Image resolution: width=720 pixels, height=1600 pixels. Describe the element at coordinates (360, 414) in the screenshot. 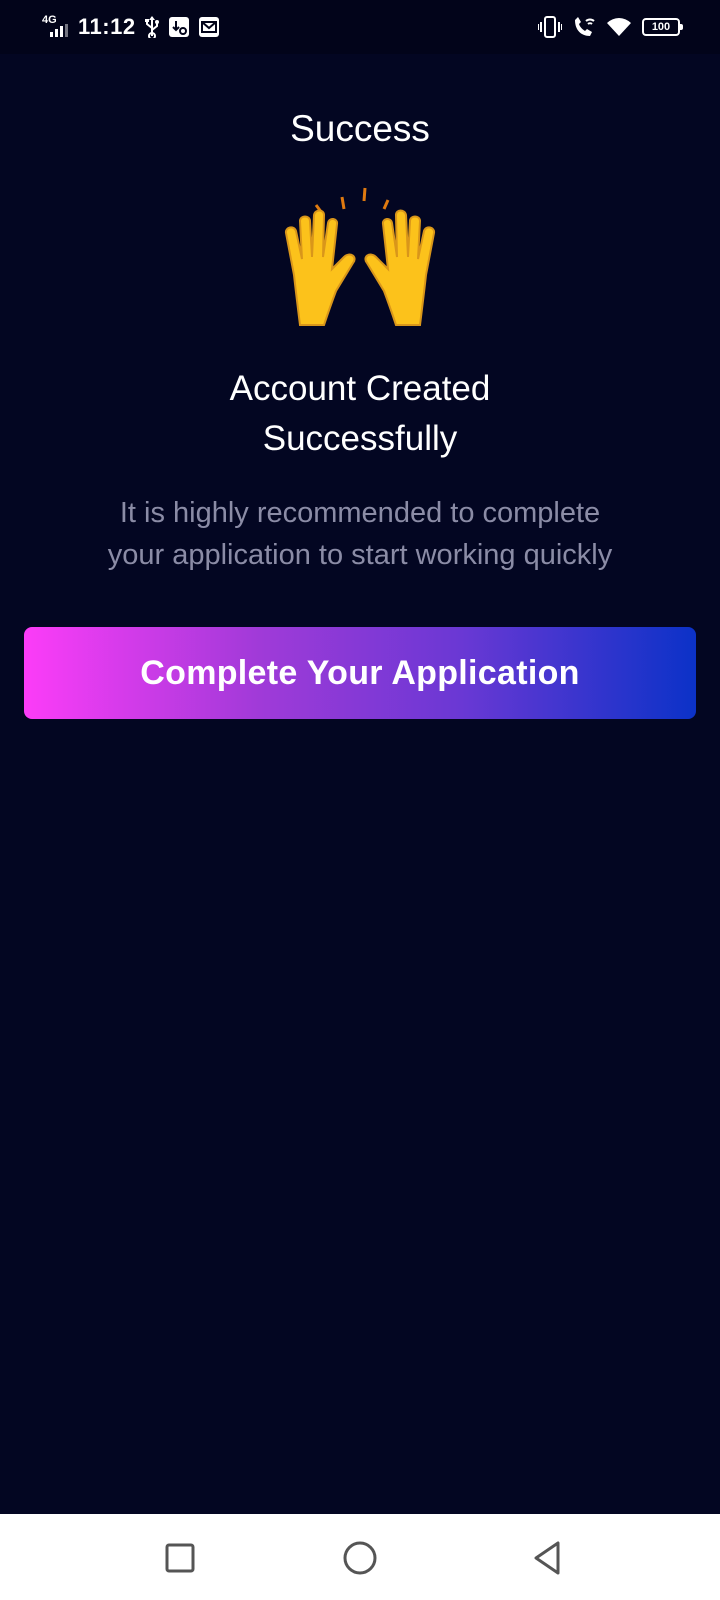

I see `success-headline: Account Created Successfully` at that location.